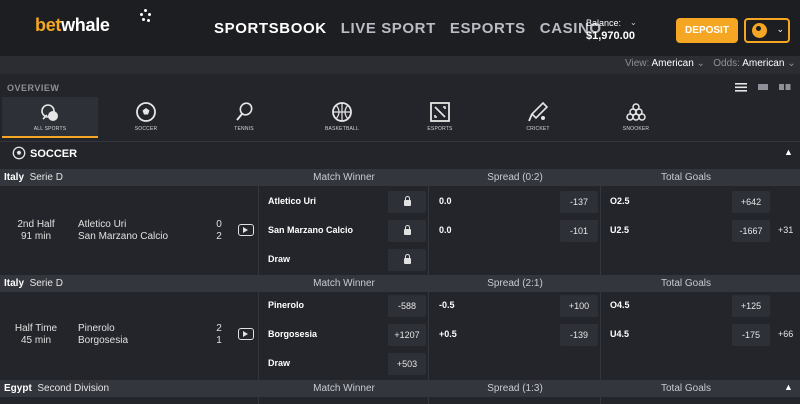  Describe the element at coordinates (517, 231) in the screenshot. I see `odds-row: San Marzano Calcio 0.0 -101 U2.5 -1667` at that location.